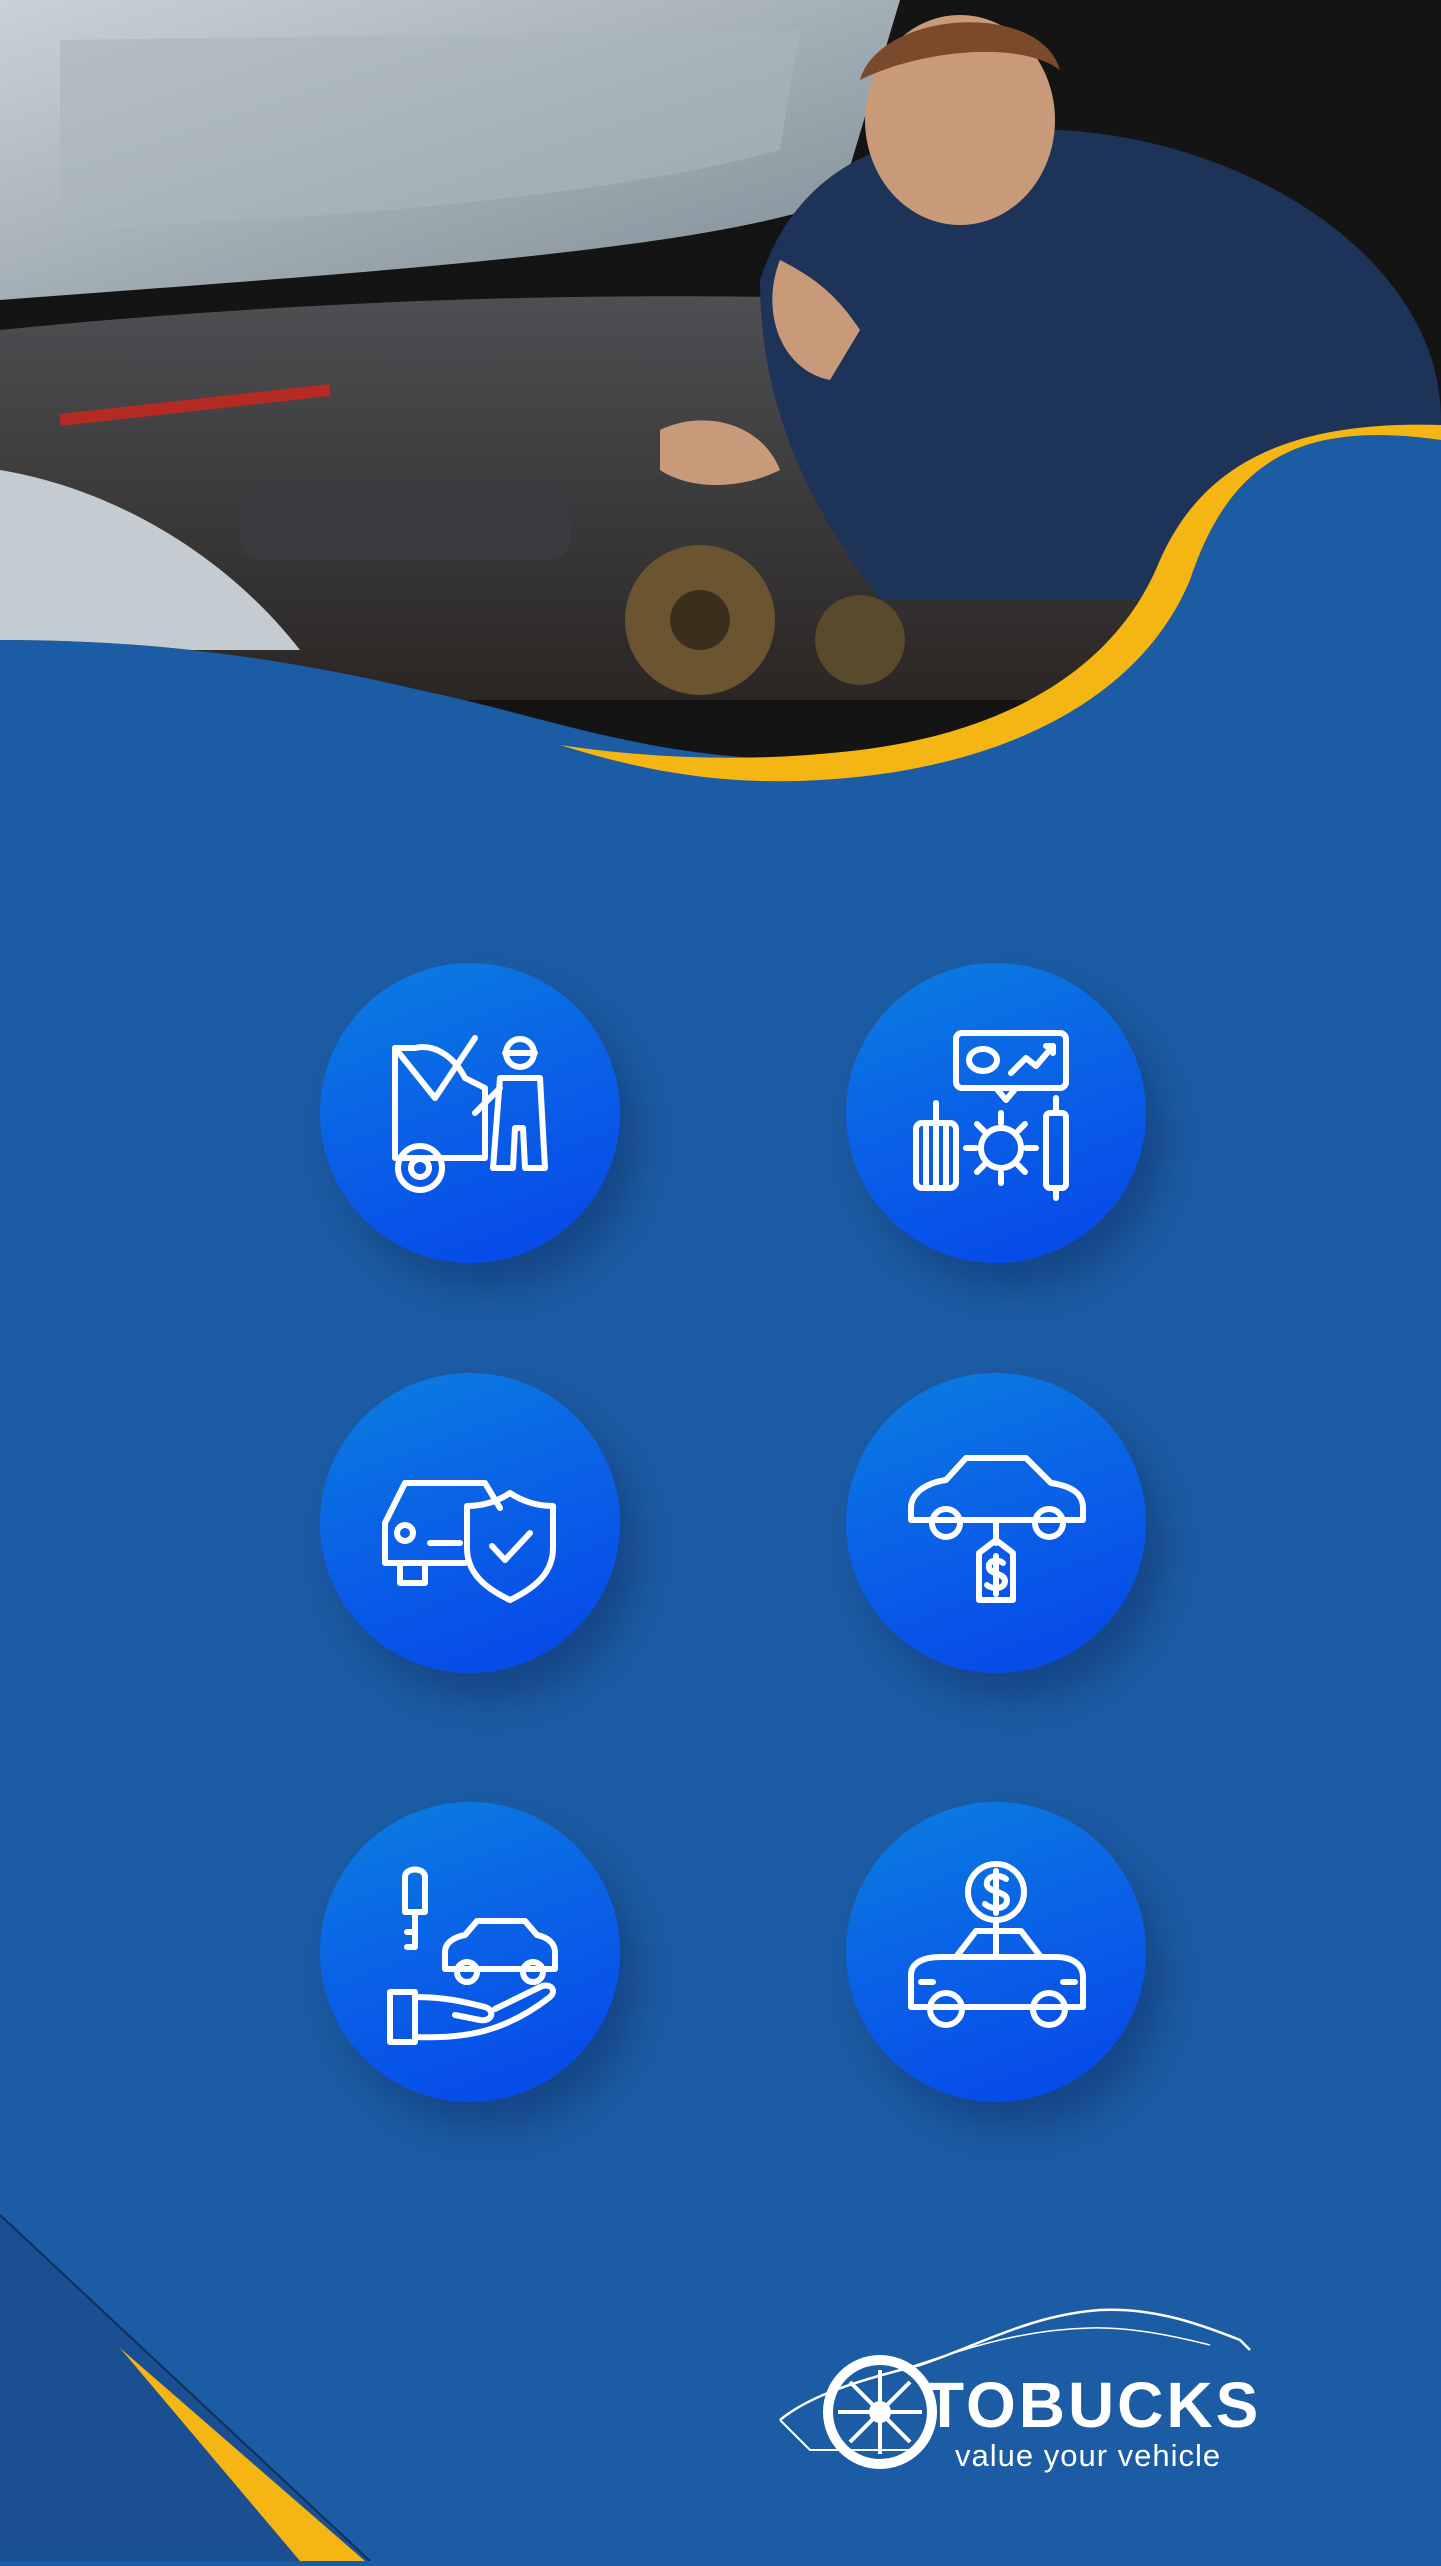  Describe the element at coordinates (185, 2388) in the screenshot. I see `corner-accent-shape` at that location.